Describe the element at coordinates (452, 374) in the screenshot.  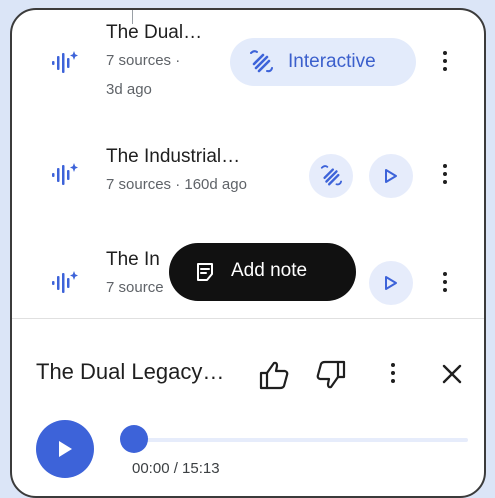
I see `close-icon` at that location.